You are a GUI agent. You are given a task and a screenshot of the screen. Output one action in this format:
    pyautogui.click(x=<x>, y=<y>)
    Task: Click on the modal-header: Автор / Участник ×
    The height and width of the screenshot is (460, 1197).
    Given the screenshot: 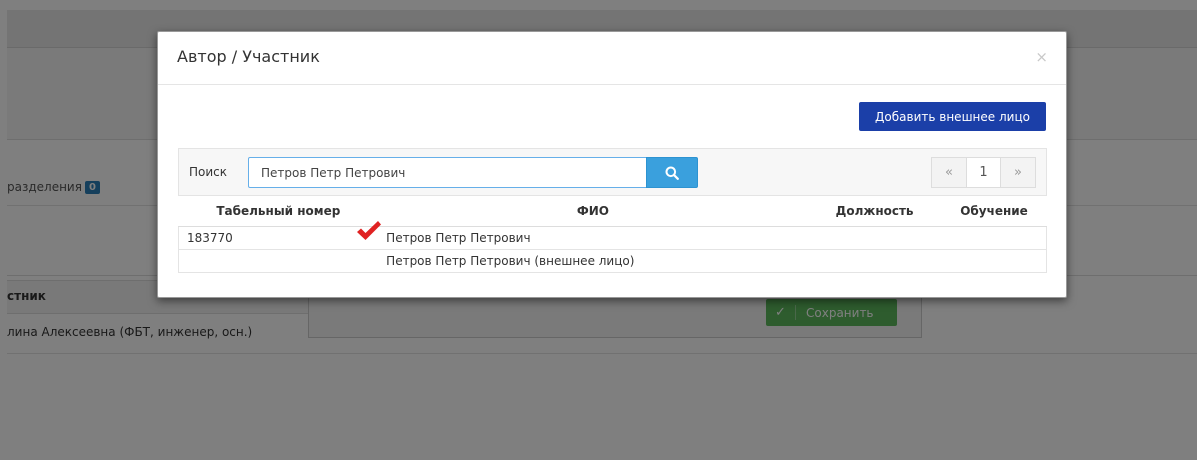 What is the action you would take?
    pyautogui.click(x=612, y=58)
    